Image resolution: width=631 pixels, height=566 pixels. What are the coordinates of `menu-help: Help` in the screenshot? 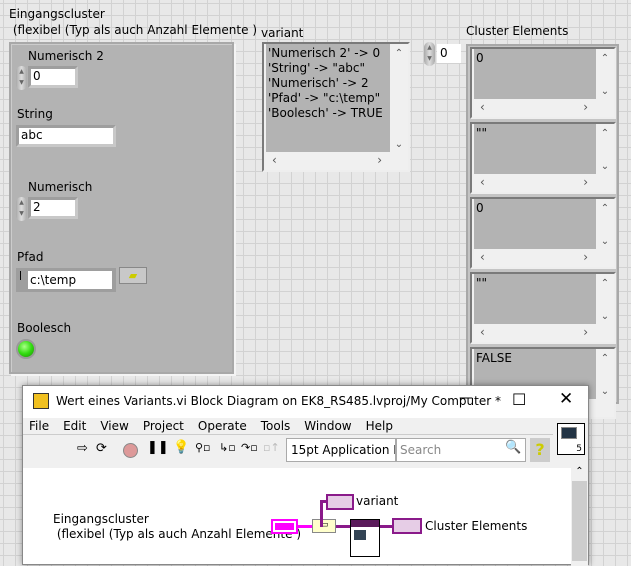 It's located at (379, 426).